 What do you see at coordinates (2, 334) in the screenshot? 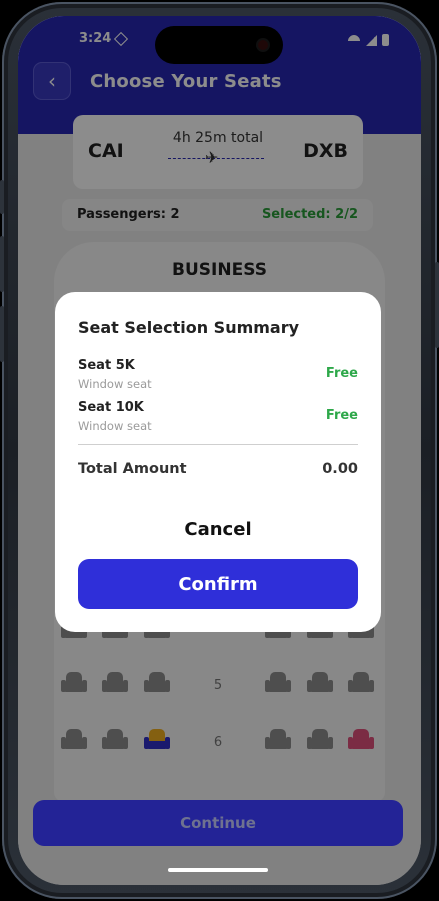
I see `volume-down-button` at bounding box center [2, 334].